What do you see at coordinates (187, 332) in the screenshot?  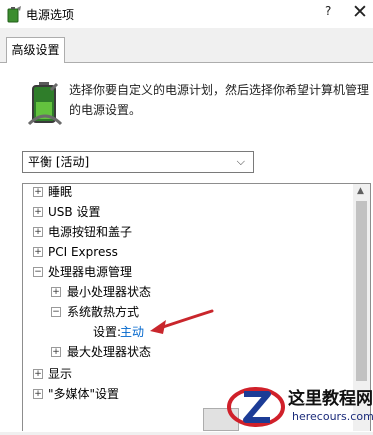 I see `tree-item-setting: 设置: 主动` at bounding box center [187, 332].